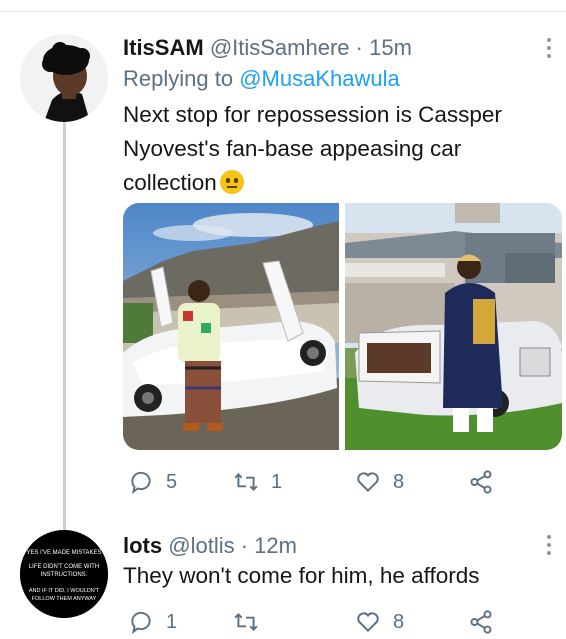  Describe the element at coordinates (172, 621) in the screenshot. I see `reply-count: 1` at that location.